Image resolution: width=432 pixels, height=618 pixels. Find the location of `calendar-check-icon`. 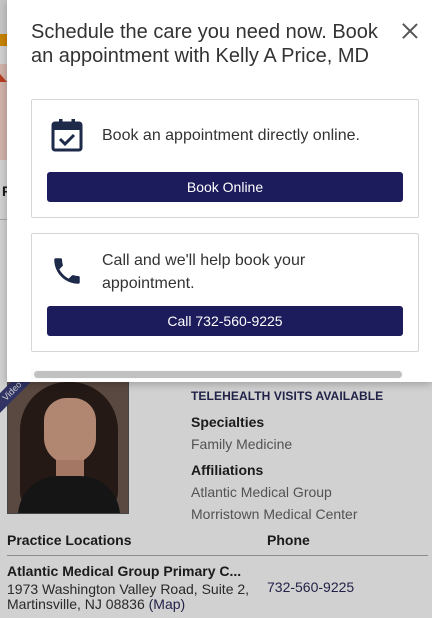

calendar-check-icon is located at coordinates (67, 135).